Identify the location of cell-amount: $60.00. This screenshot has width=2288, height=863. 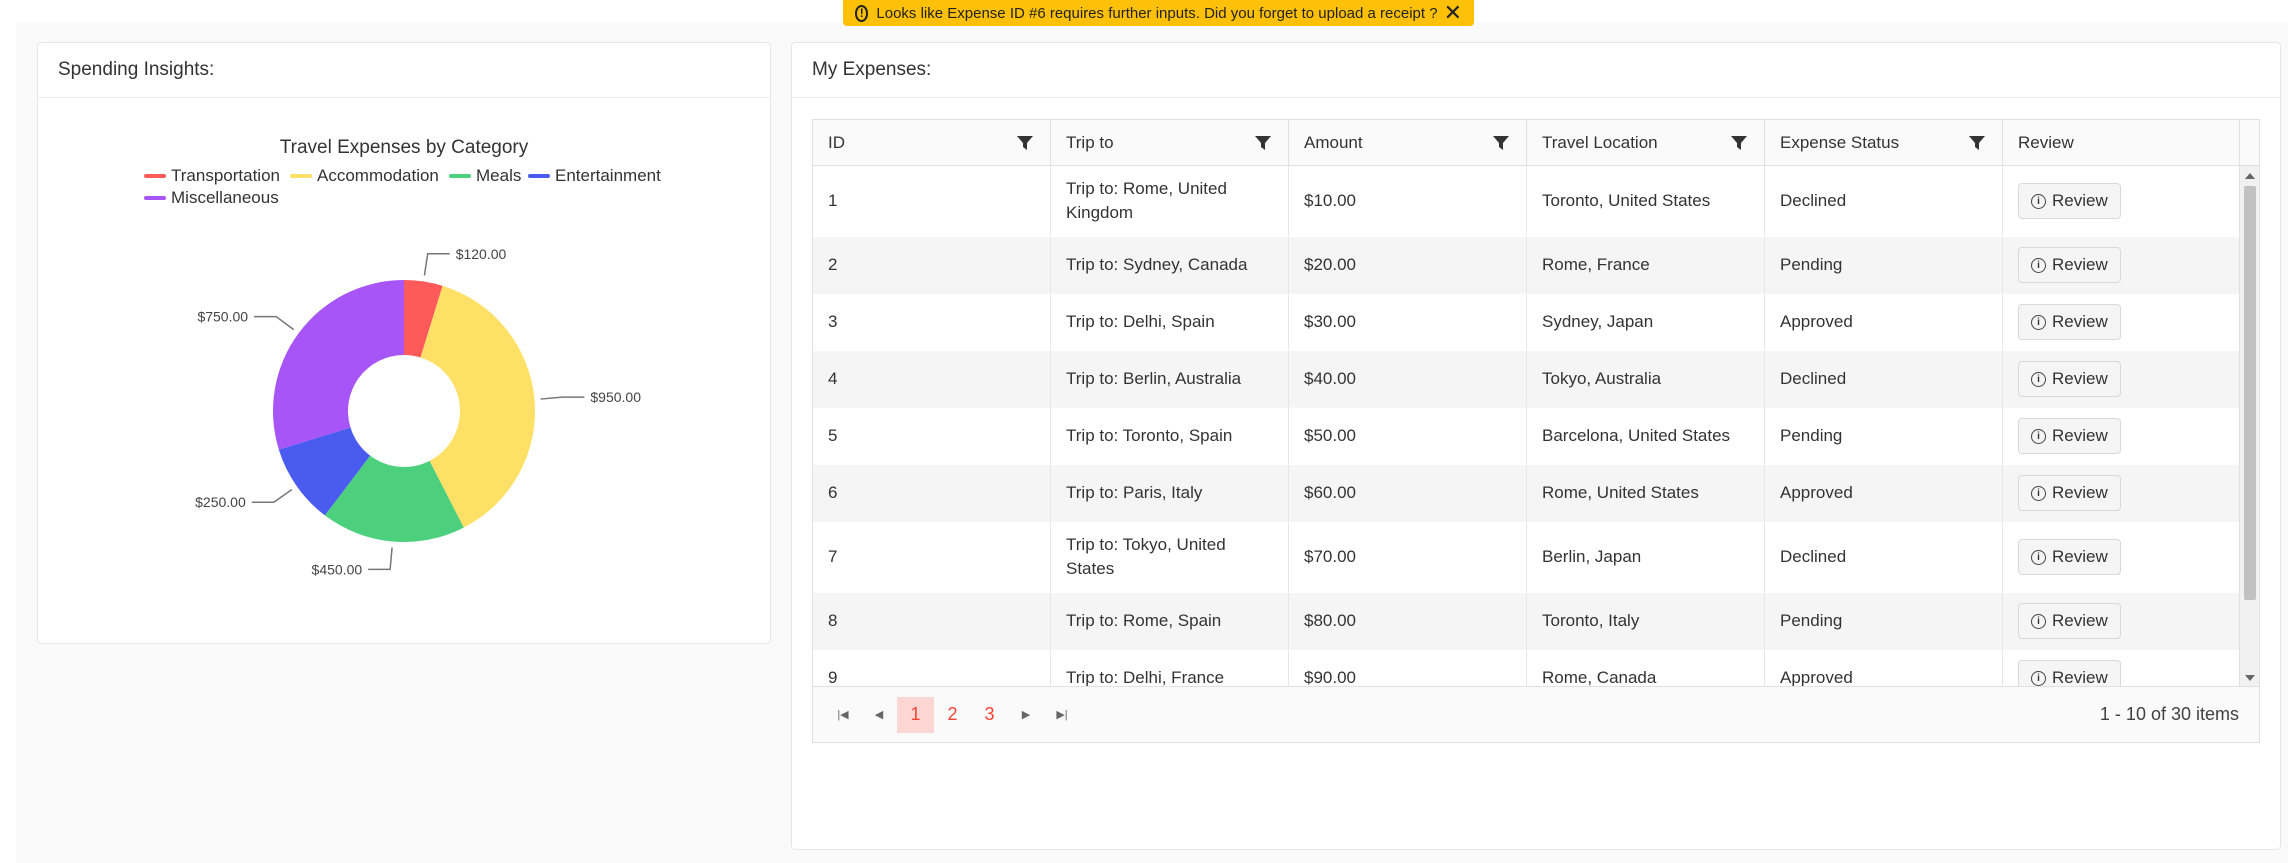
(1408, 493).